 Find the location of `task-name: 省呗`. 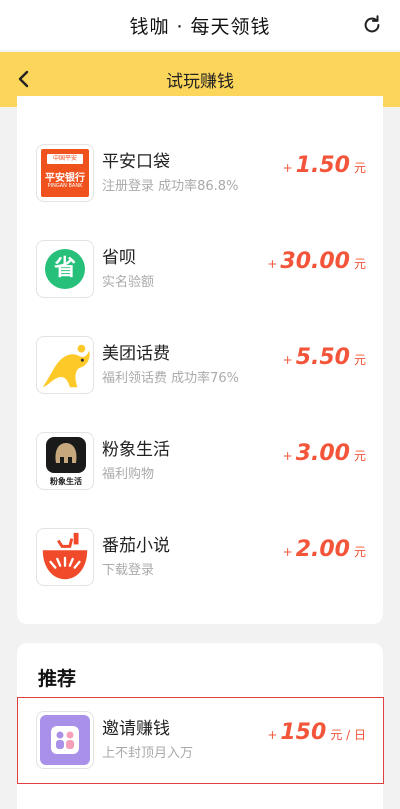

task-name: 省呗 is located at coordinates (119, 258).